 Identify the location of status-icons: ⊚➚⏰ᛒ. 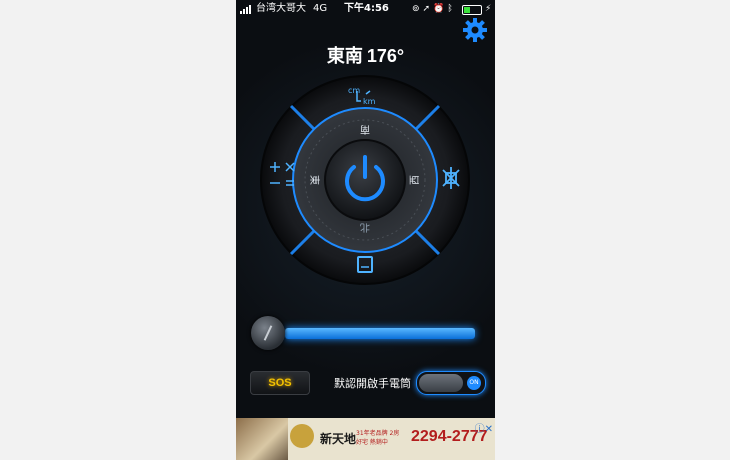
(434, 9).